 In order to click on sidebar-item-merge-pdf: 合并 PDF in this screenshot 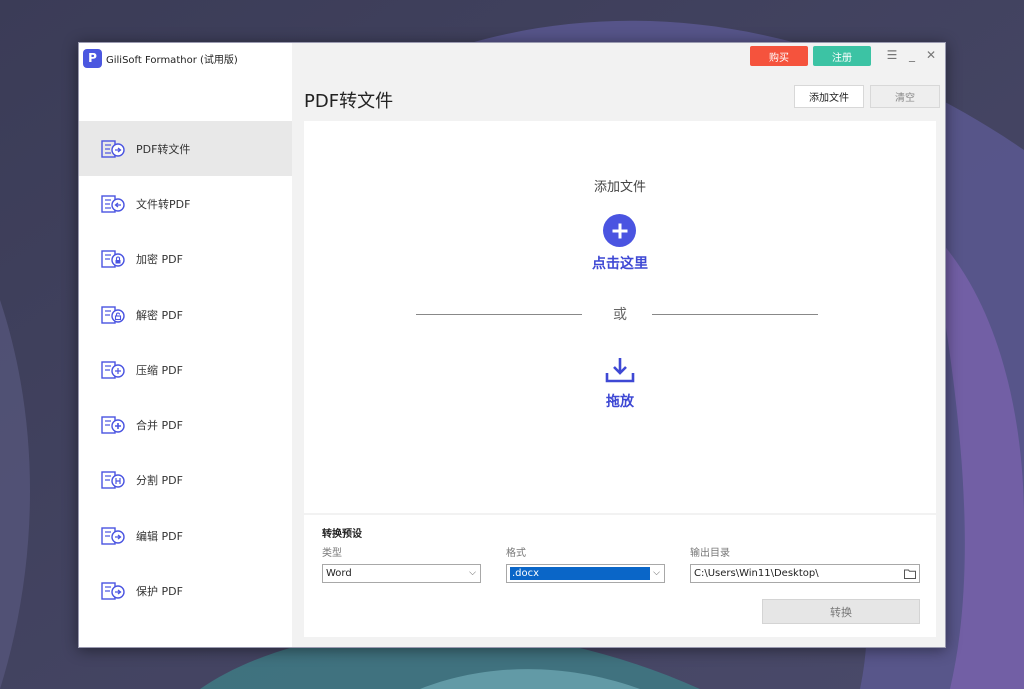, I will do `click(185, 424)`.